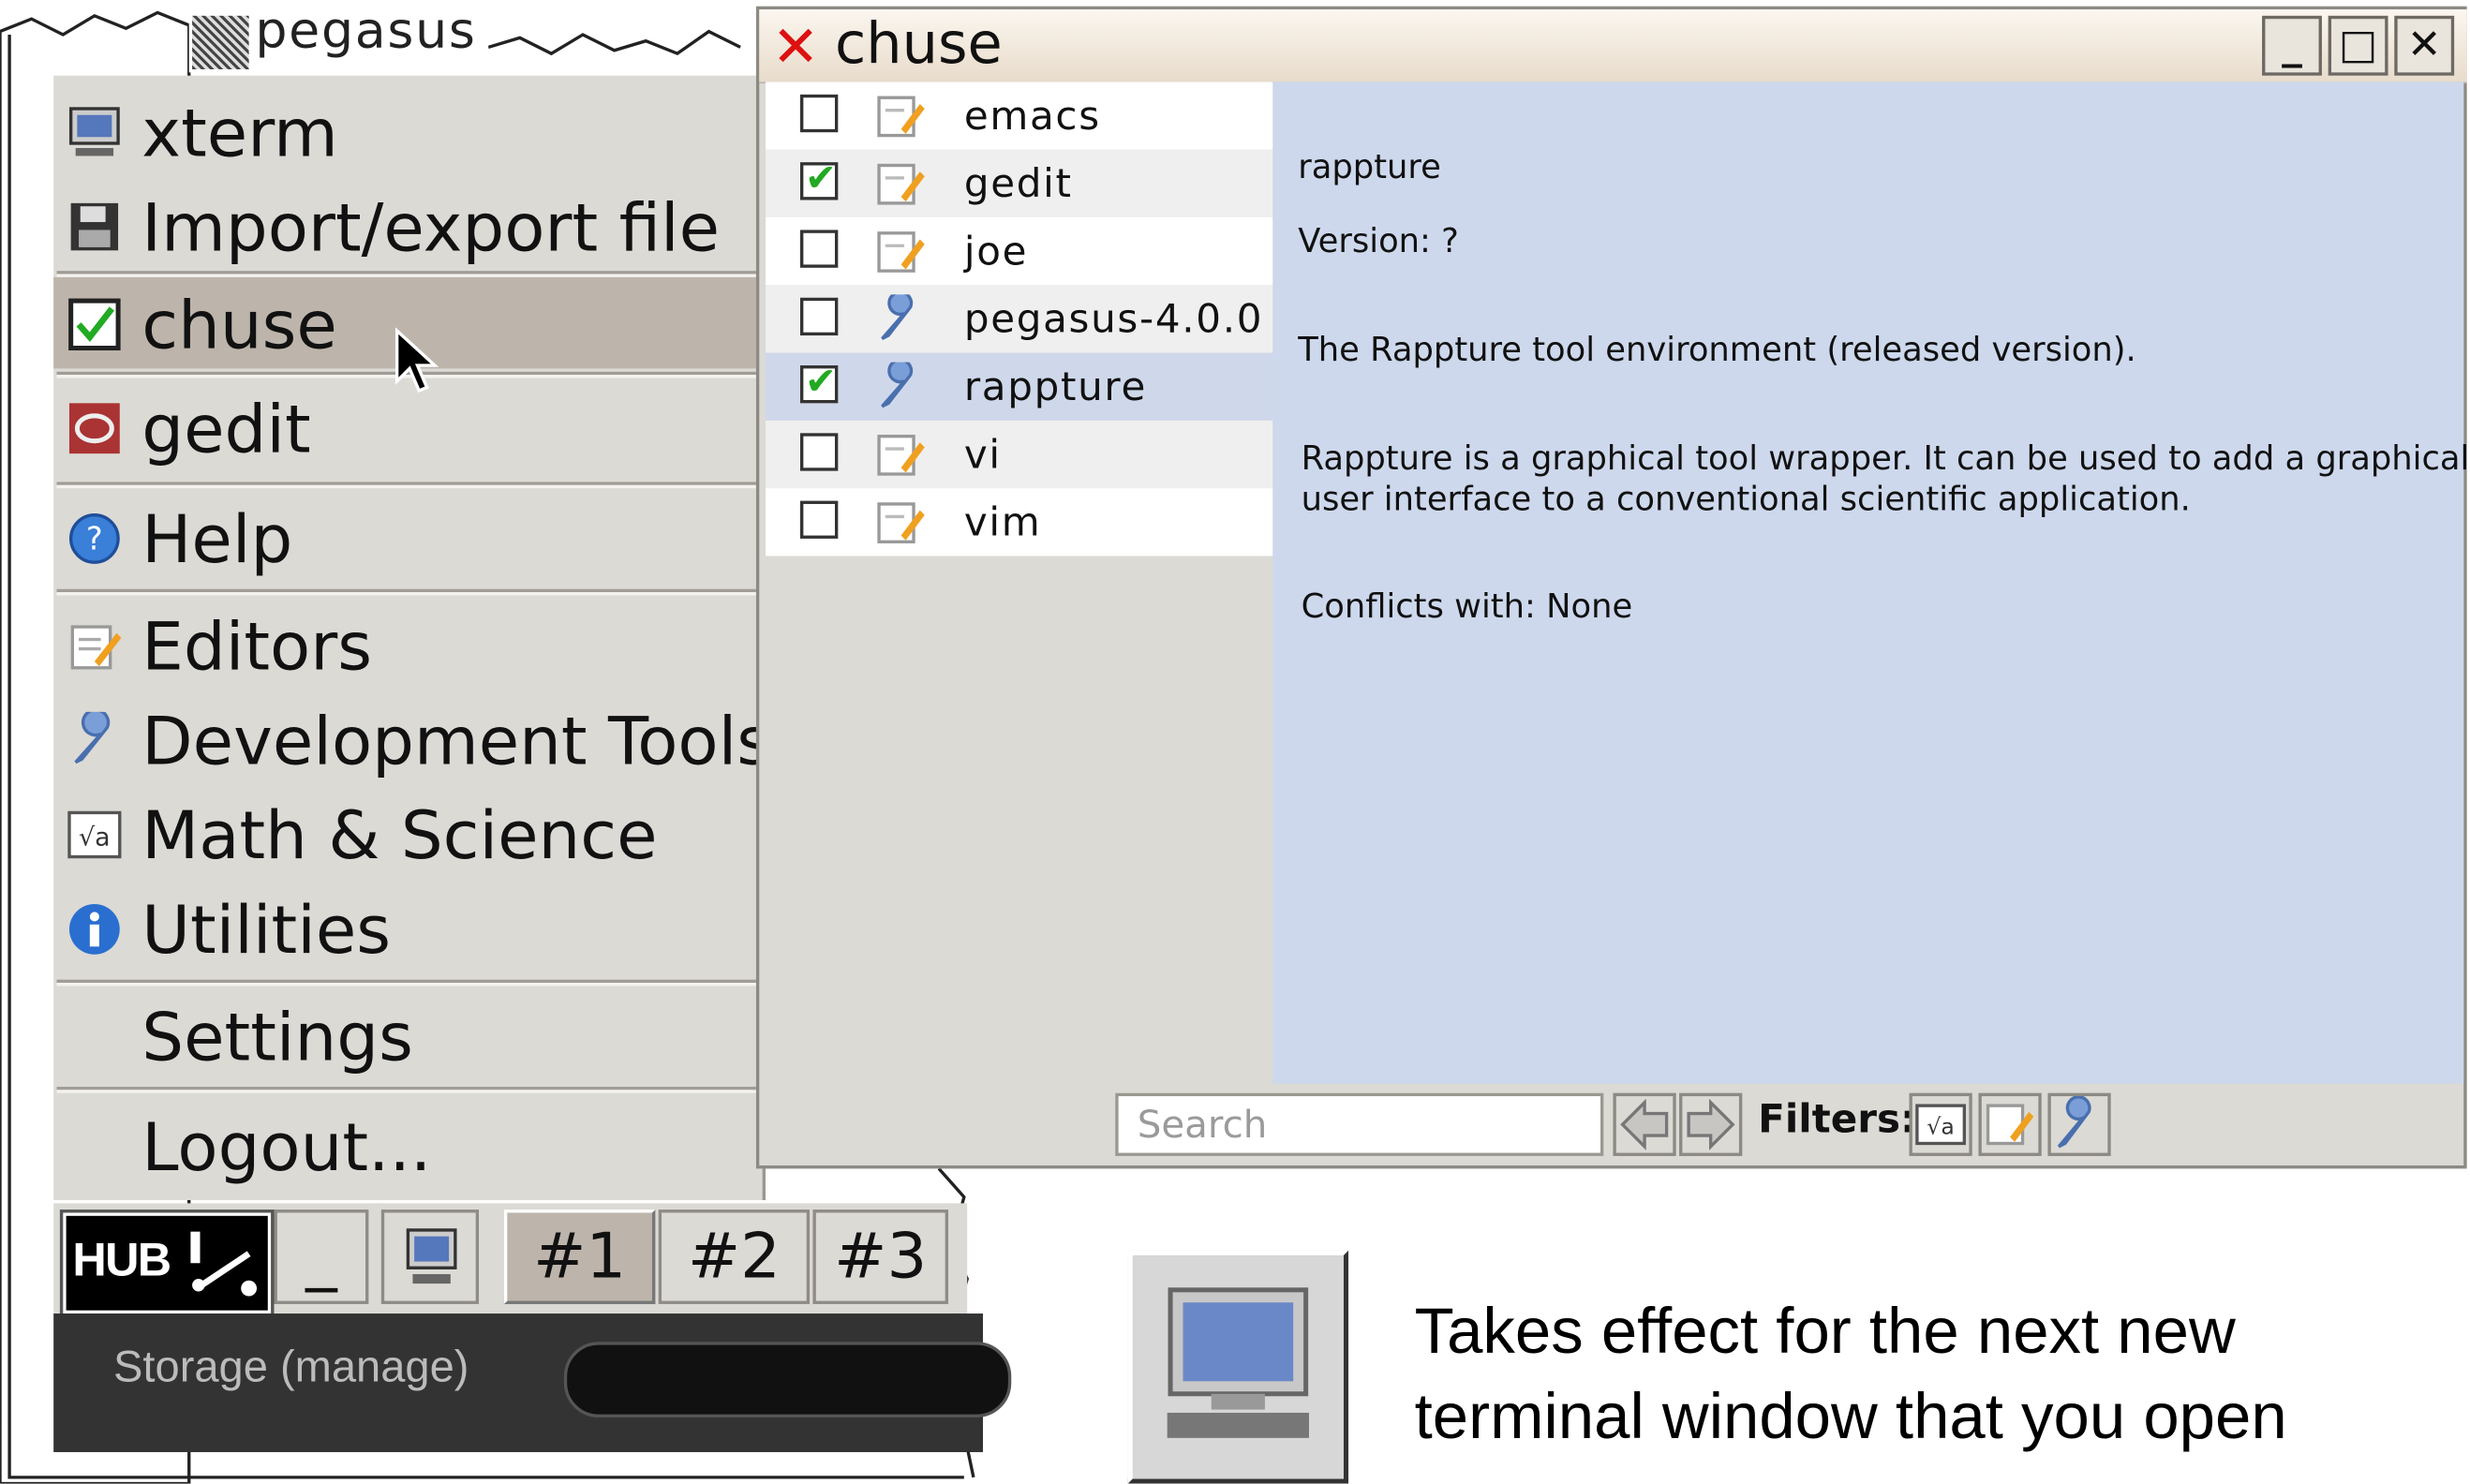 This screenshot has height=1484, width=2470. I want to click on menu-item-xterm: xterm, so click(407, 131).